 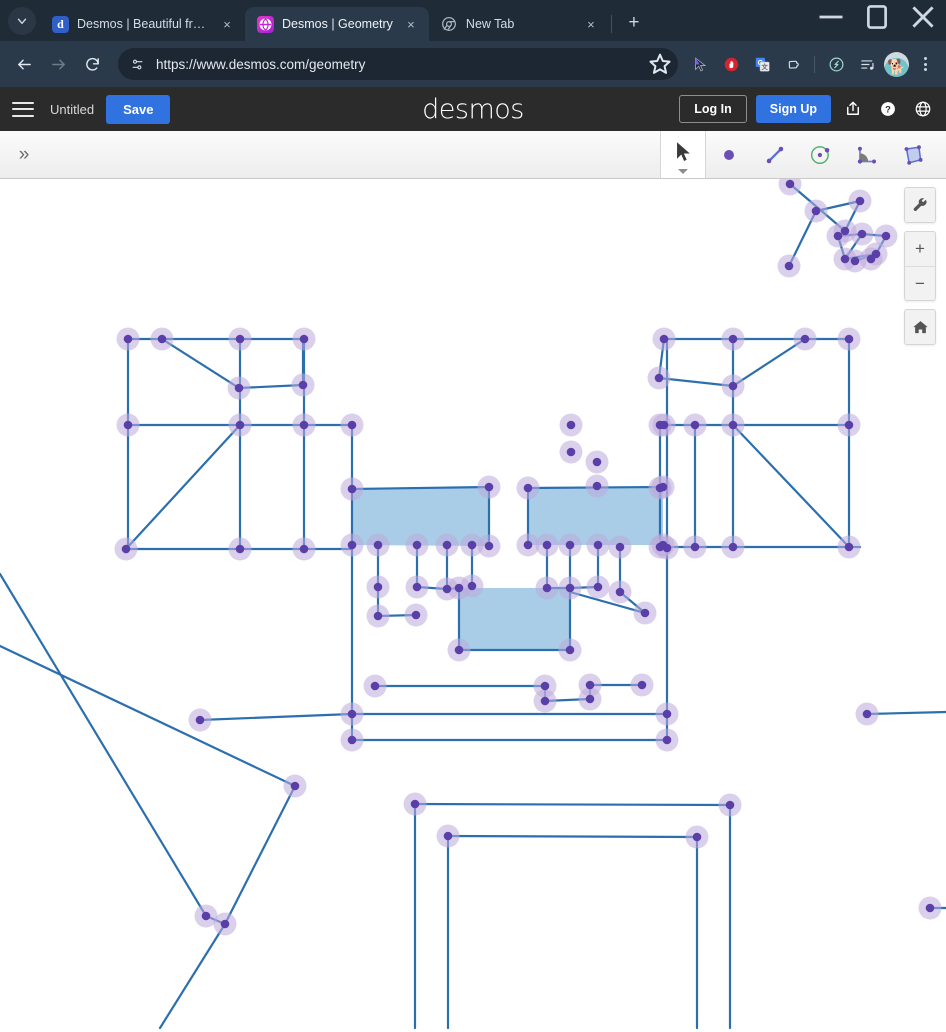 What do you see at coordinates (22, 21) in the screenshot?
I see `tab-search-button` at bounding box center [22, 21].